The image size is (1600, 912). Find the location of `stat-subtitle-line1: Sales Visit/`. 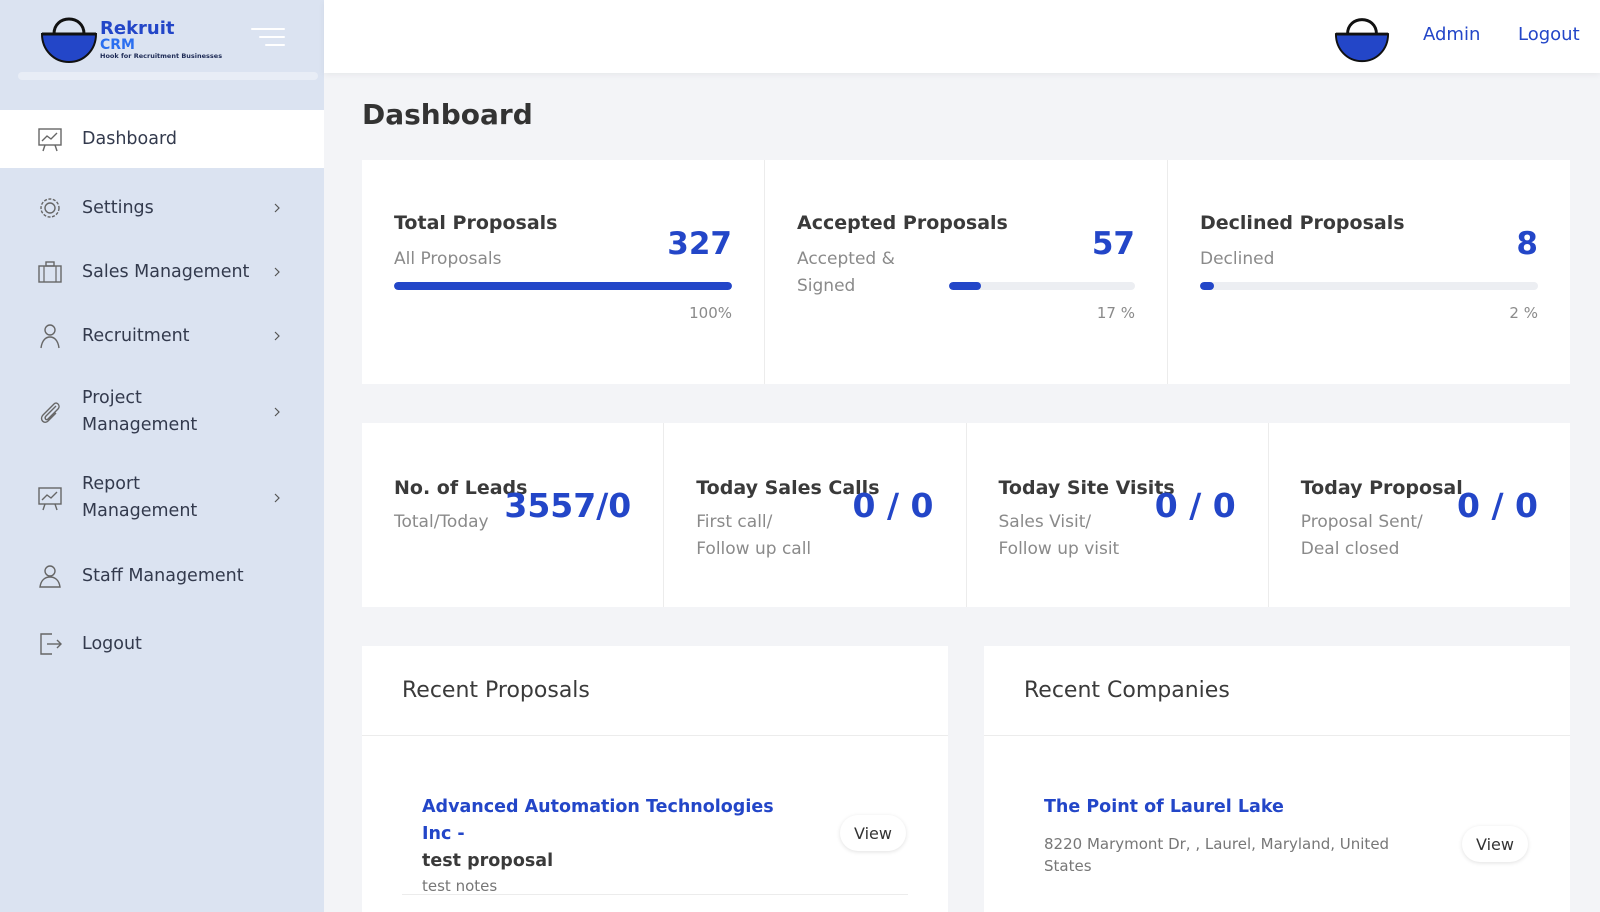

stat-subtitle-line1: Sales Visit/ is located at coordinates (1045, 522).